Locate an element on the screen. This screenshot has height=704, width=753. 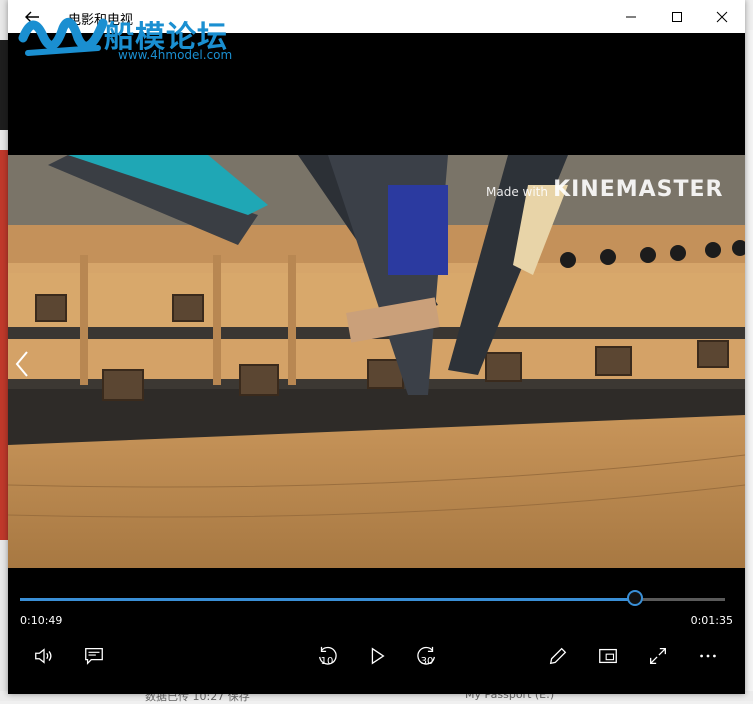
play-button is located at coordinates (377, 656).